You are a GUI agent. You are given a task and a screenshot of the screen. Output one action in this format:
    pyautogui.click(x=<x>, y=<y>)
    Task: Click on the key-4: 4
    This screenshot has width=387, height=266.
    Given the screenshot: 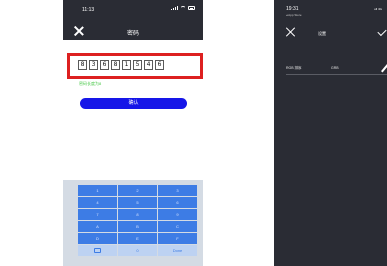 What is the action you would take?
    pyautogui.click(x=97, y=202)
    